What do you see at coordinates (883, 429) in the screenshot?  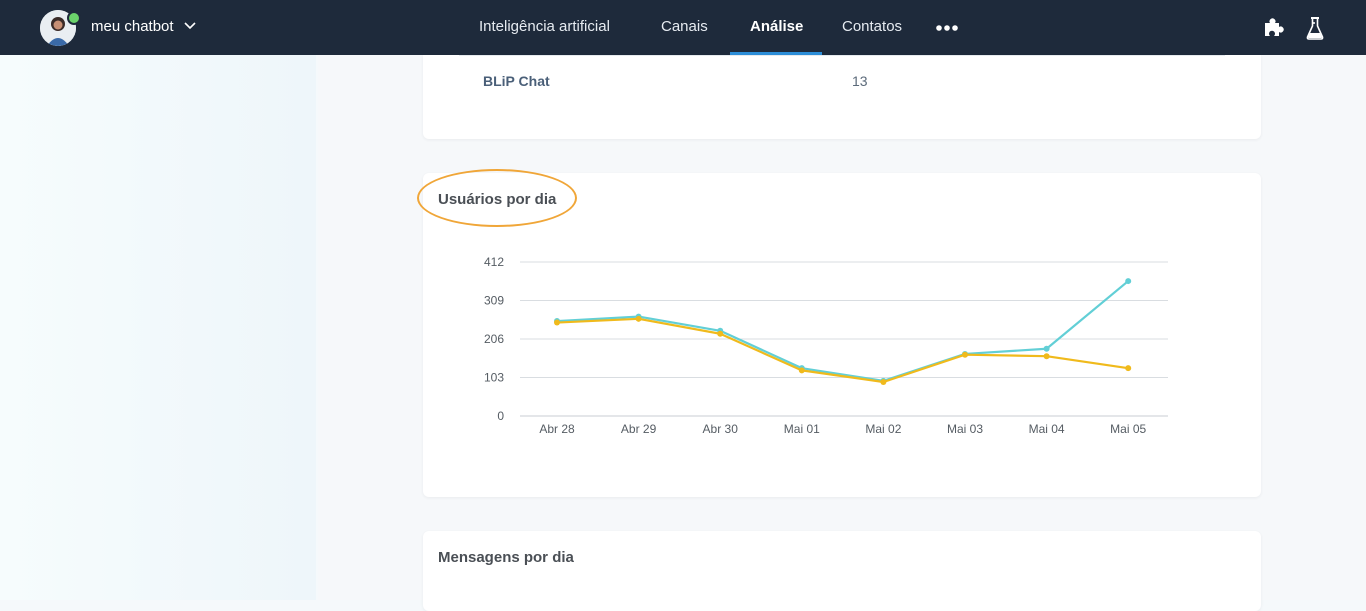 I see `x-tick-label: Mai 02` at bounding box center [883, 429].